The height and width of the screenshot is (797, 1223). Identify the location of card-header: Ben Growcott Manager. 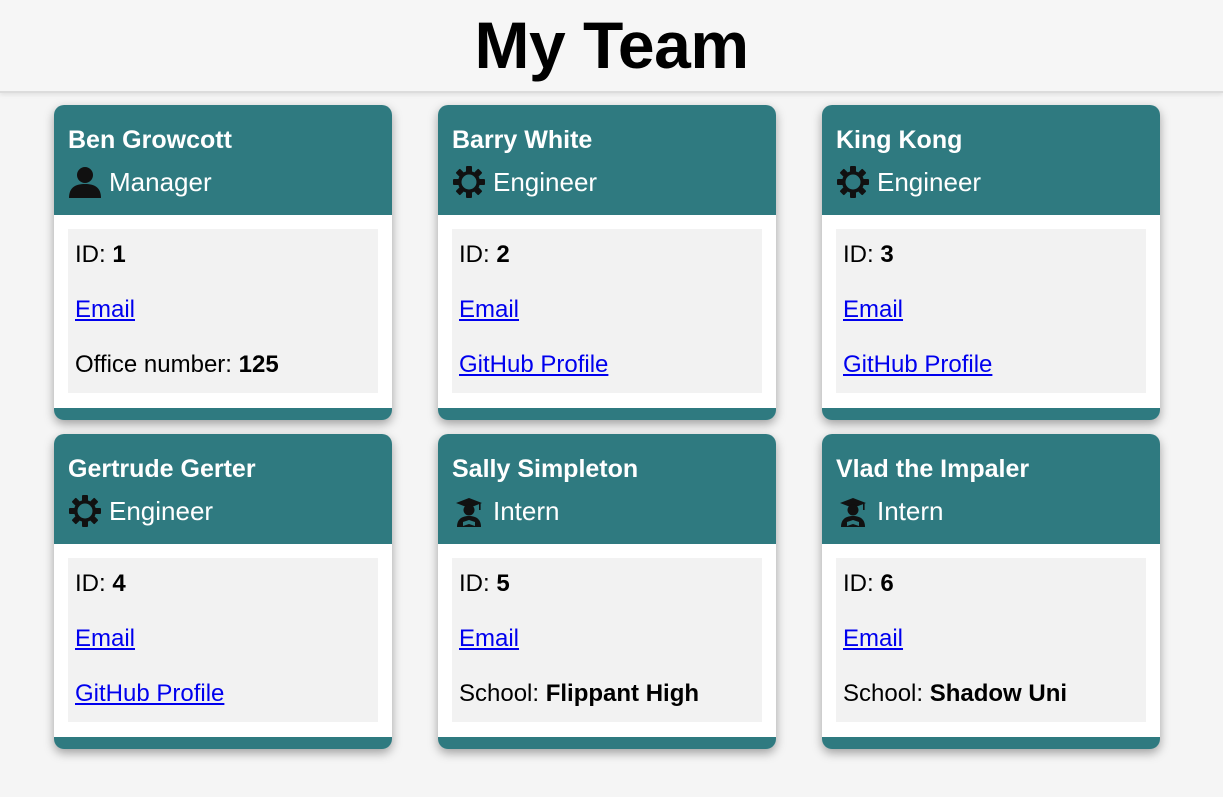
(223, 160).